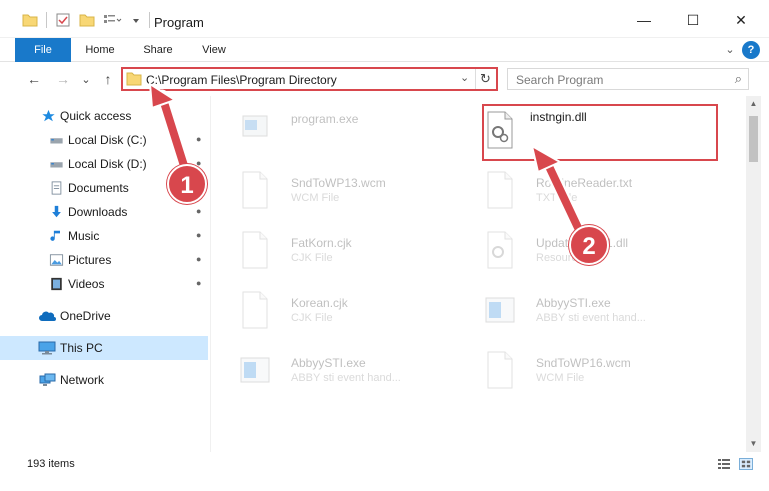 The image size is (769, 491). I want to click on file-item-korean-cjk: Korean.cjk CJK File, so click(331, 312).